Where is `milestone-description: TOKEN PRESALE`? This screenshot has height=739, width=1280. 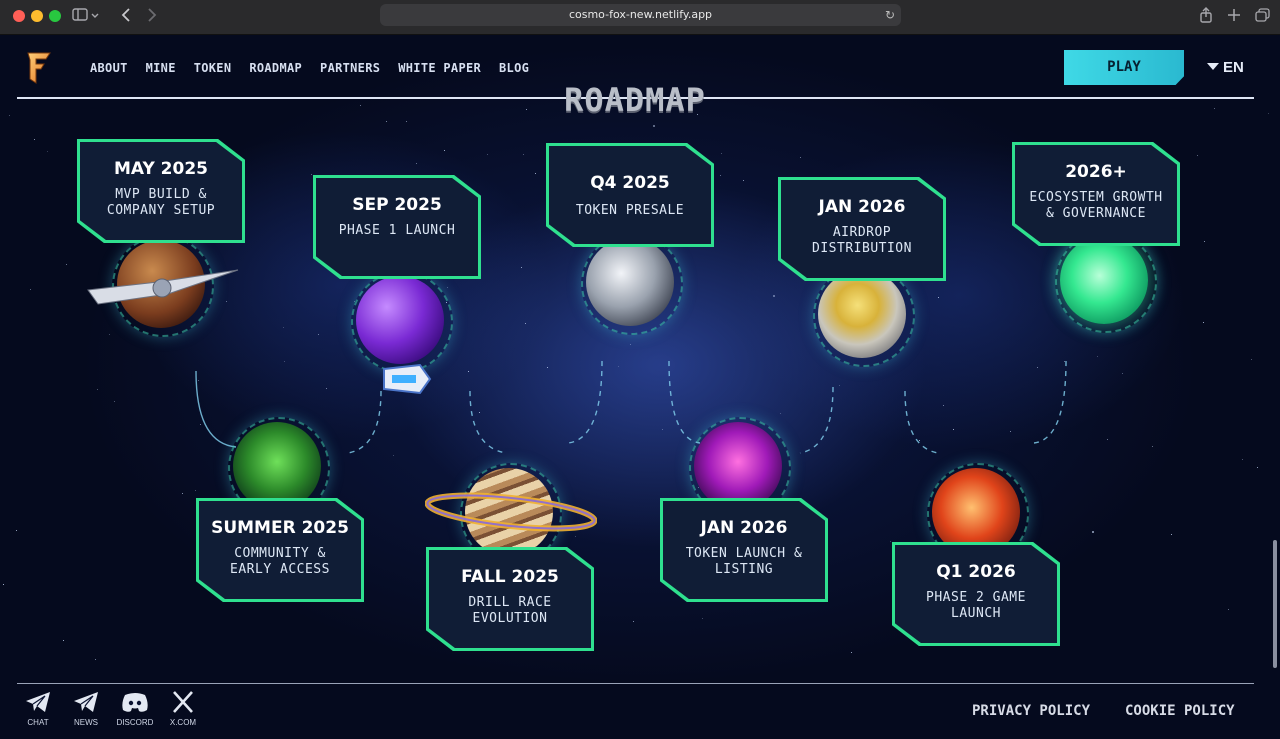 milestone-description: TOKEN PRESALE is located at coordinates (630, 210).